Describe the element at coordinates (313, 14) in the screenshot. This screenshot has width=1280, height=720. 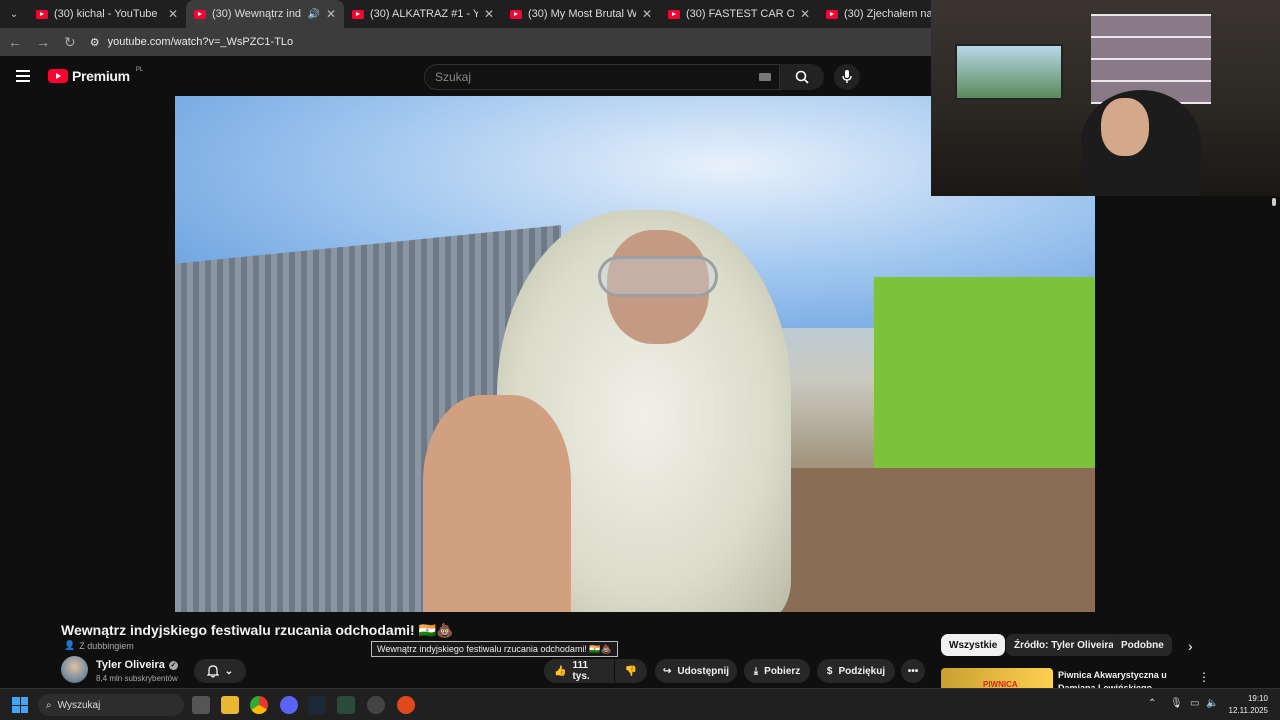
I see `audio-playing-icon: 🔊` at that location.